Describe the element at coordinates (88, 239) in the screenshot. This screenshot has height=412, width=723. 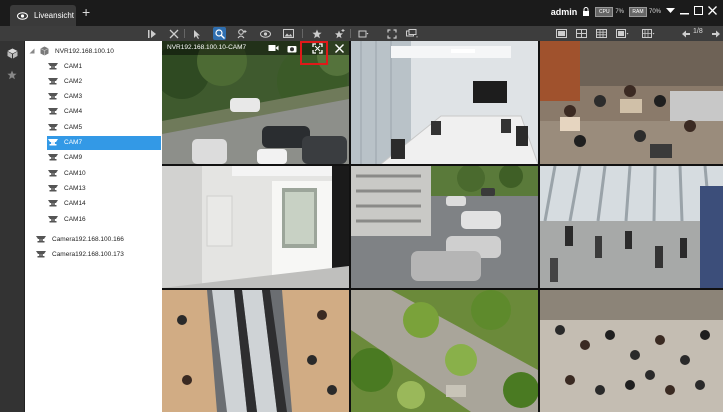
I see `tree-item-label: Camera192.168.100.166` at that location.